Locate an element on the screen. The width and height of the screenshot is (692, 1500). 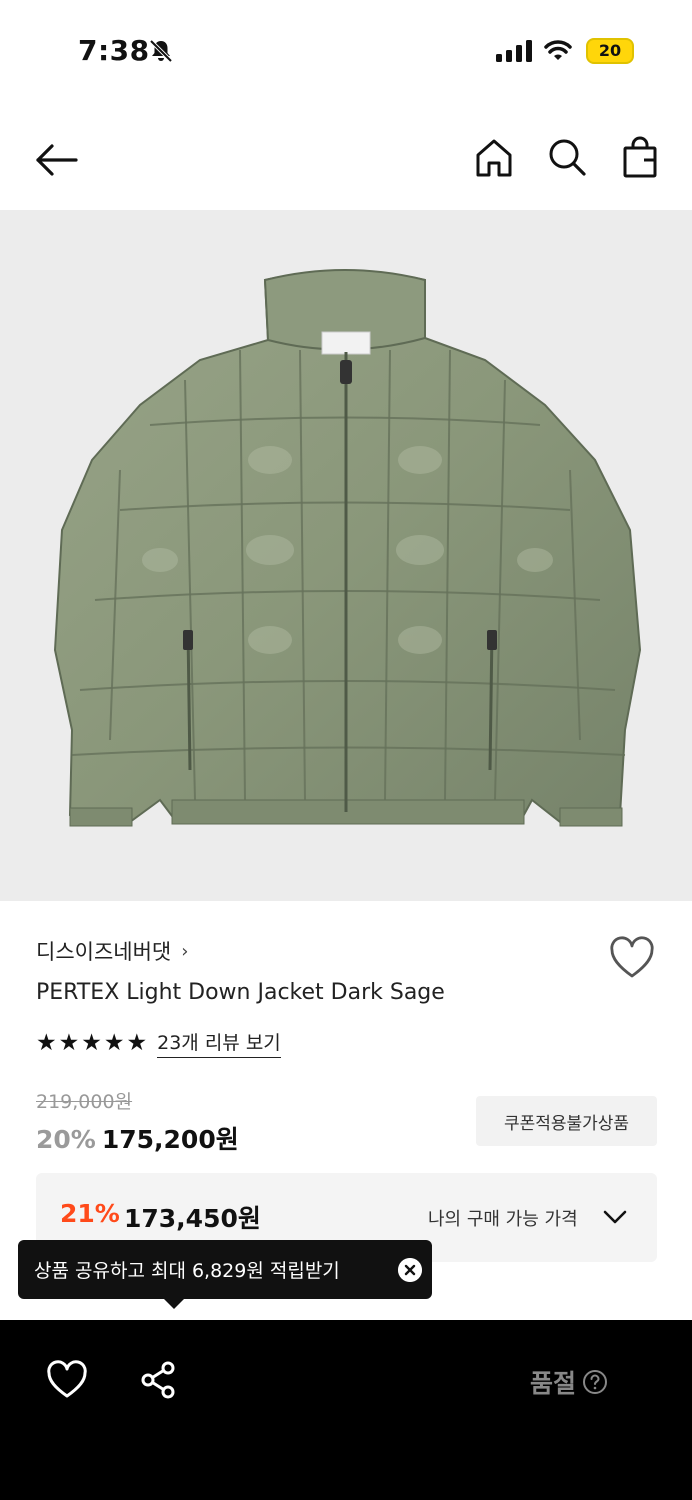
wifi-icon is located at coordinates (558, 50).